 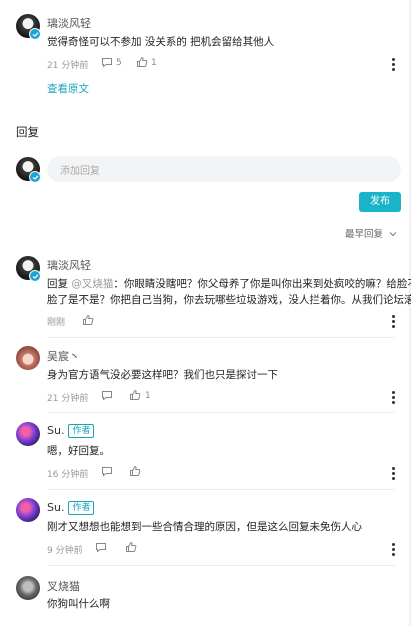 I want to click on reply-text: 身为官方语气没必要这样吧？我们也只是探讨一下, so click(x=162, y=375).